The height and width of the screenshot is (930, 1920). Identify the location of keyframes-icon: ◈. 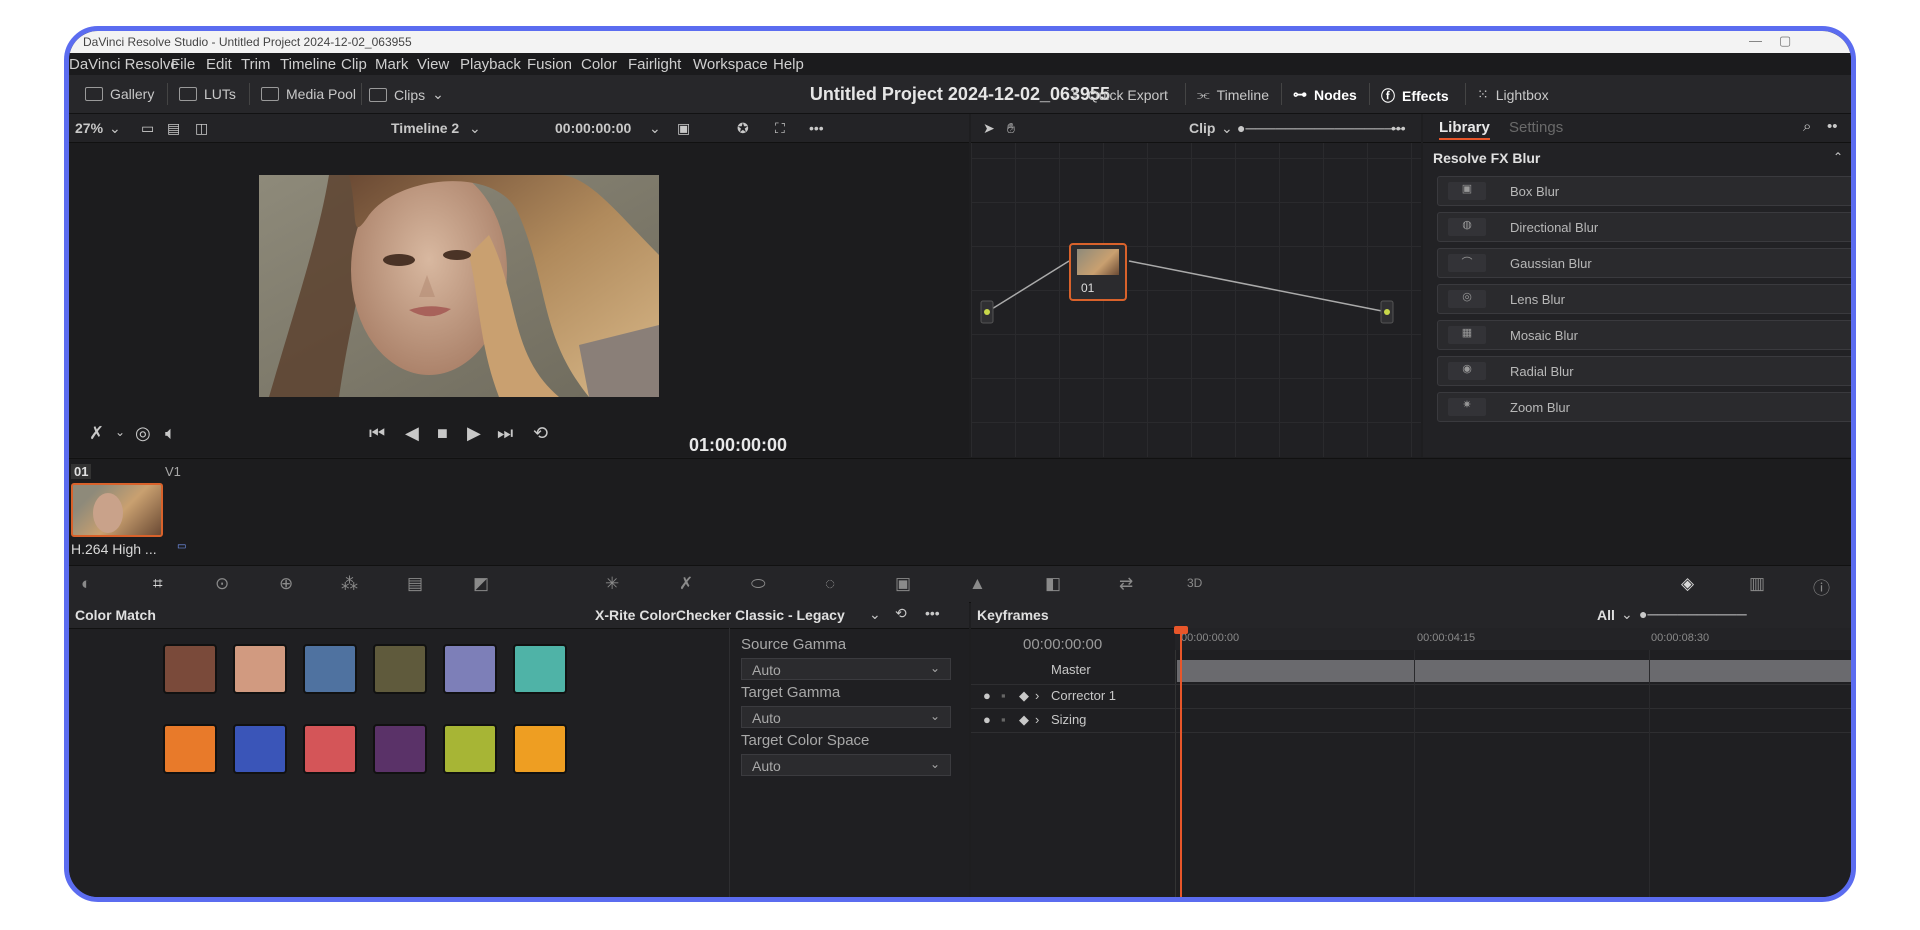
(1687, 584).